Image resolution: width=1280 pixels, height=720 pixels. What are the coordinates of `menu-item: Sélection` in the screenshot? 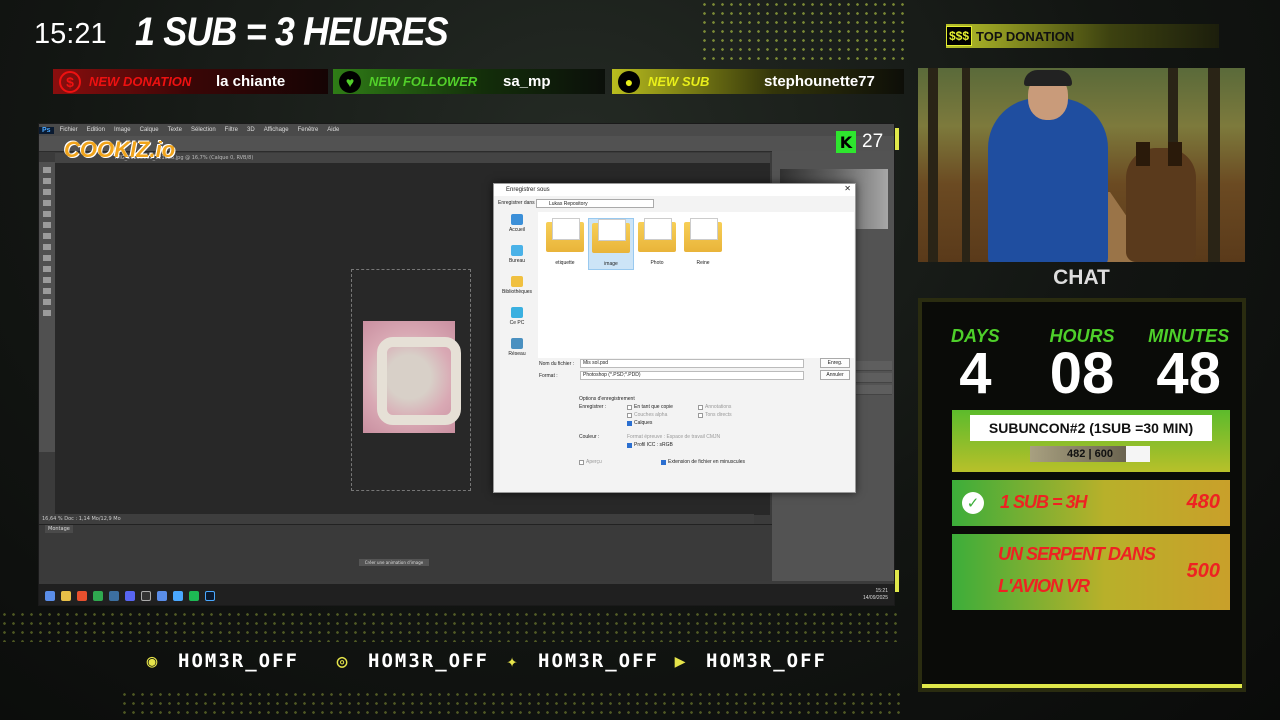 It's located at (203, 130).